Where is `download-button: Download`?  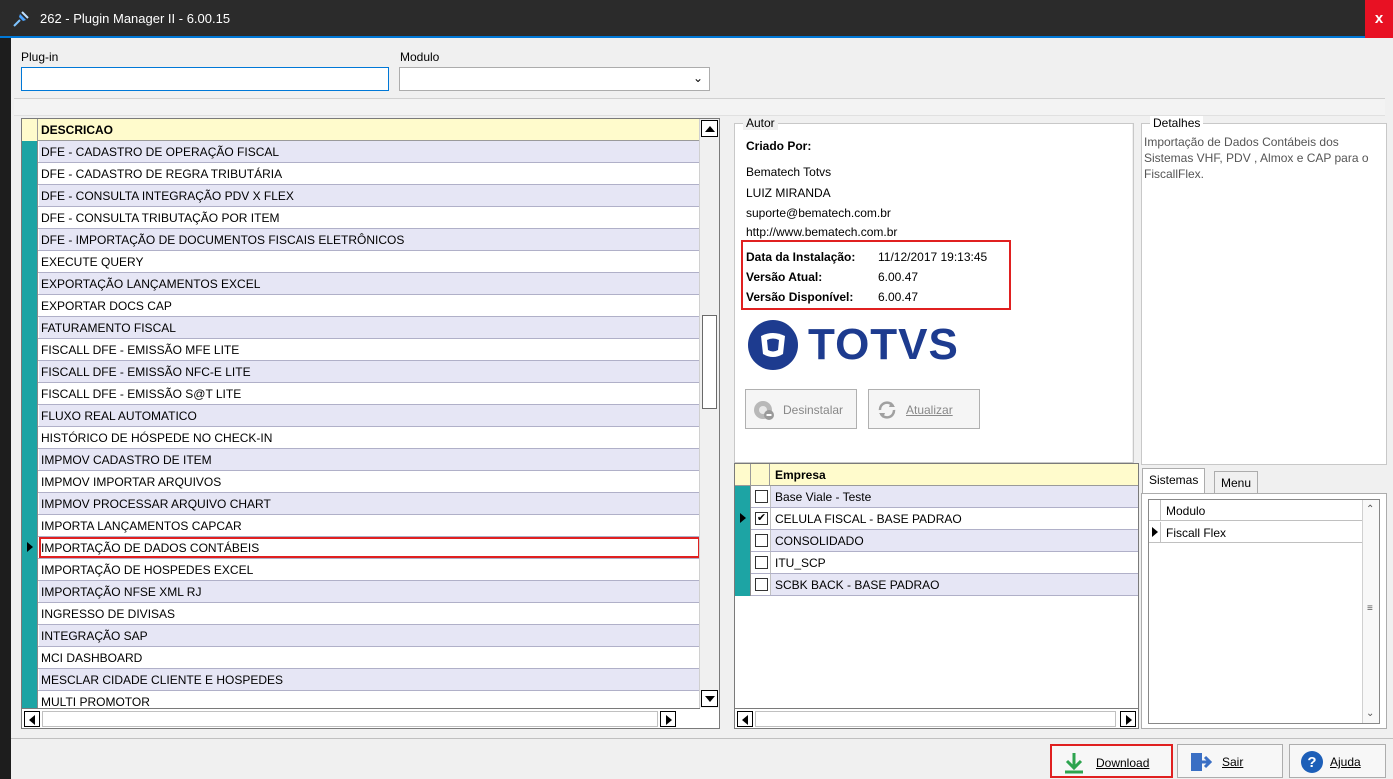
download-button: Download is located at coordinates (1111, 761).